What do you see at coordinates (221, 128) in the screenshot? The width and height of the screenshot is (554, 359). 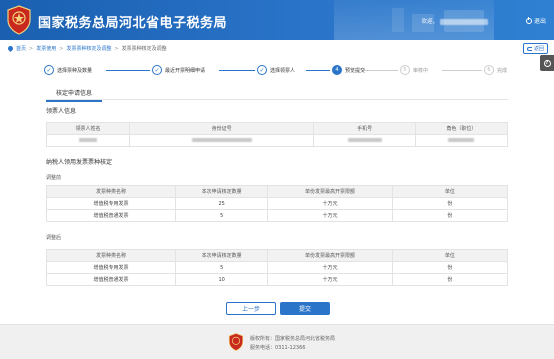 I see `column-header: 身份证号` at bounding box center [221, 128].